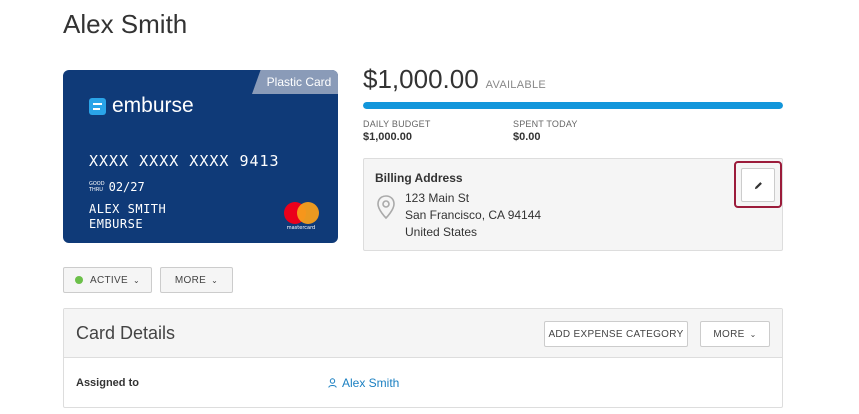 The image size is (859, 414). I want to click on daily-budget-stat: DAILY BUDGET $1,000.00, so click(397, 131).